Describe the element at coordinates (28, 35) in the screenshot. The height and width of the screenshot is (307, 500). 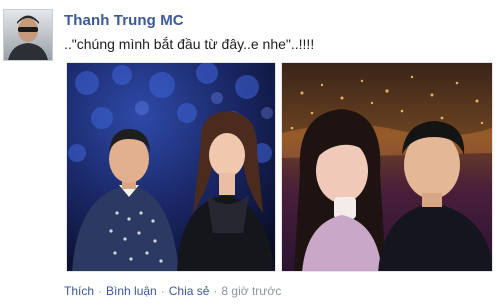
I see `author-avatar` at that location.